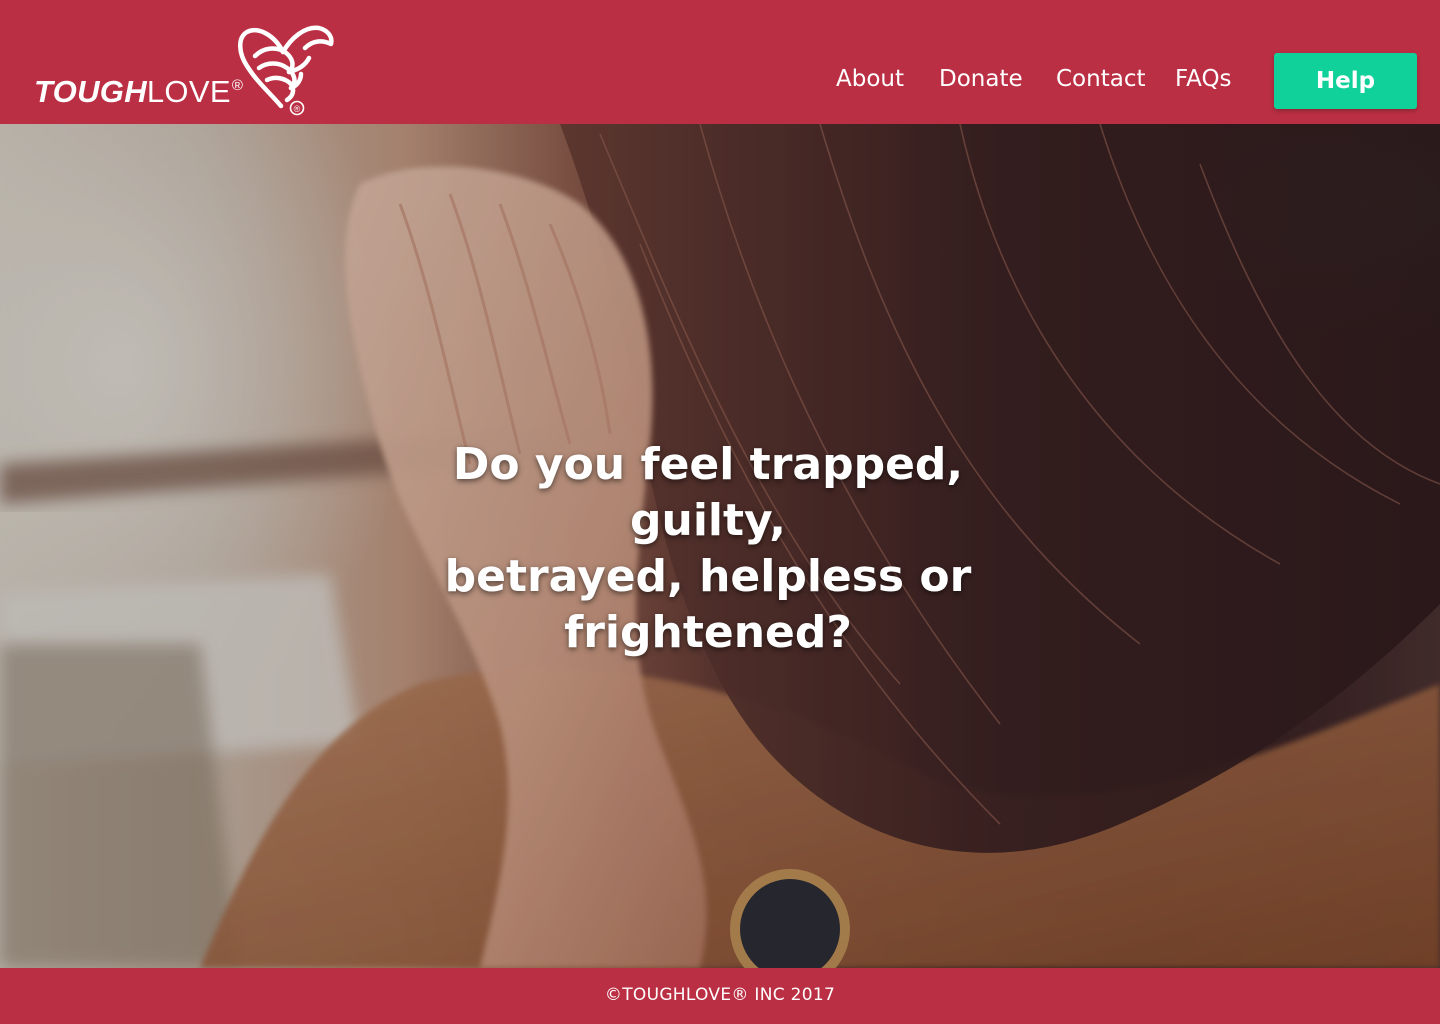 This screenshot has width=1440, height=1024. What do you see at coordinates (90, 91) in the screenshot?
I see `logo-tough-text: TOUGH` at bounding box center [90, 91].